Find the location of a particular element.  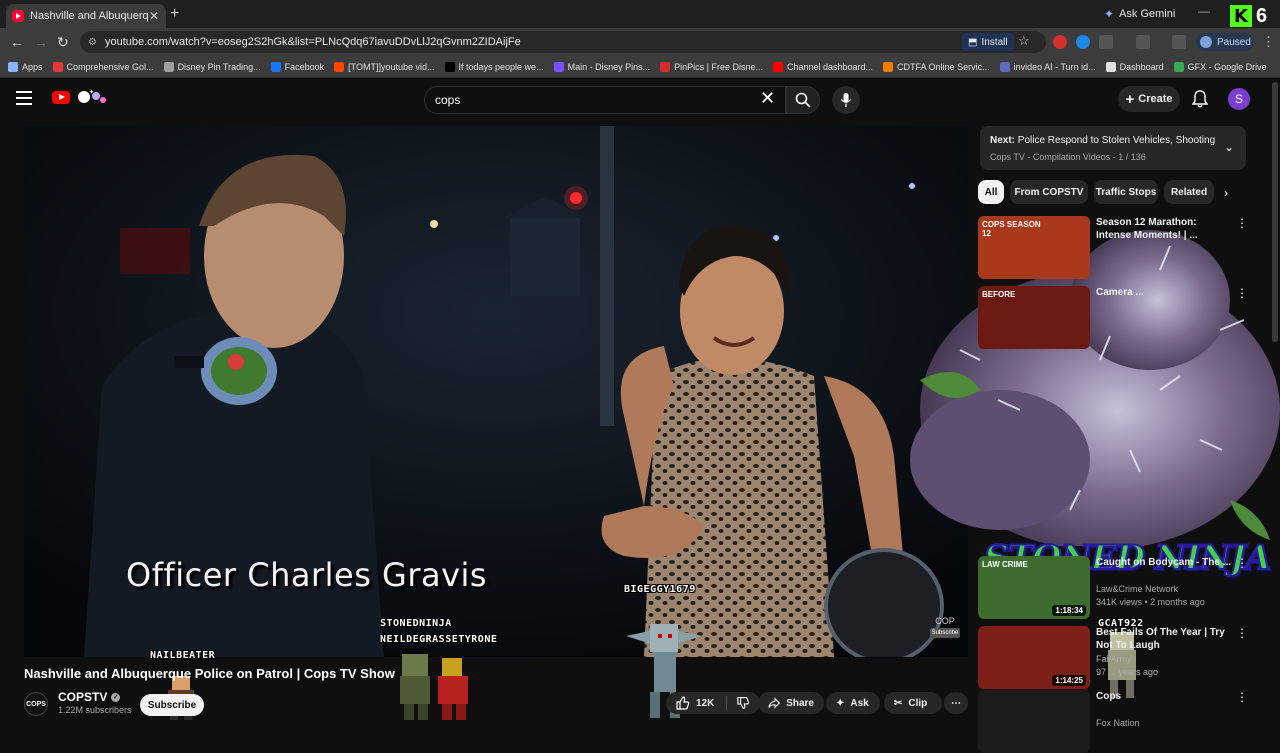

ask-sparkle-icon: ✦ is located at coordinates (840, 703).